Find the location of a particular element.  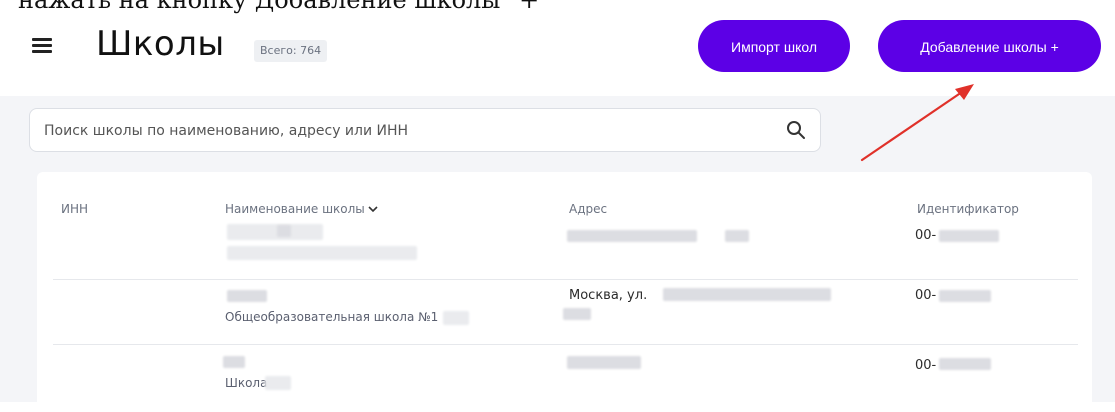

search-input is located at coordinates (404, 131).